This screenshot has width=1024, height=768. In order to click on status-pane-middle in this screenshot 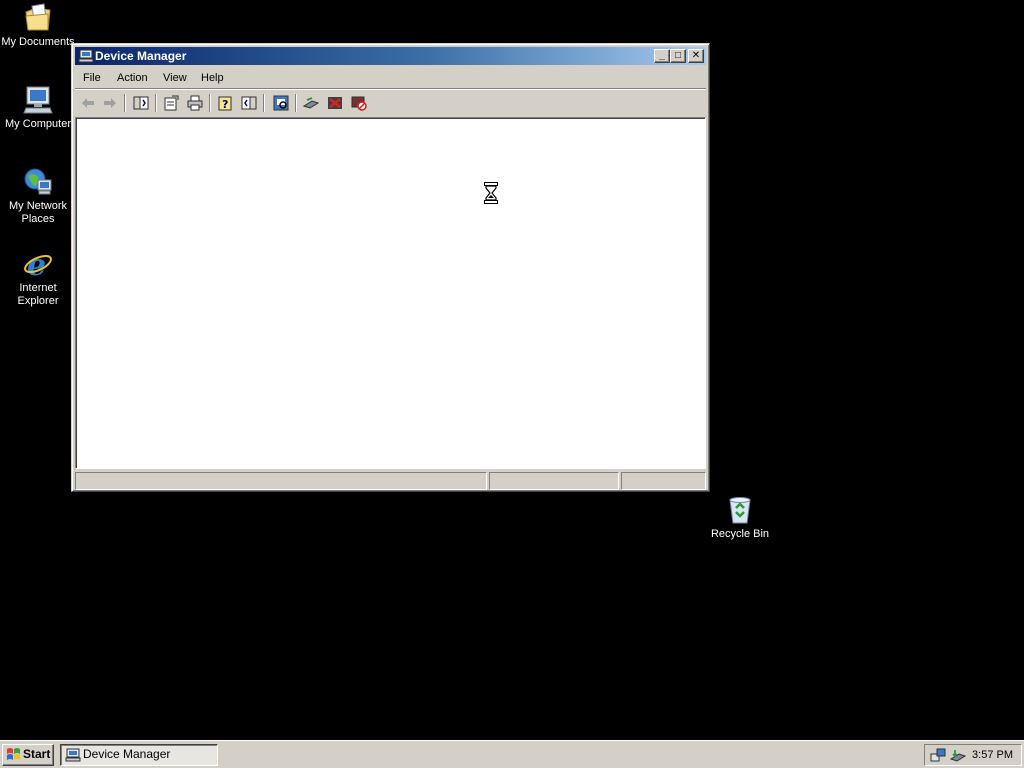, I will do `click(554, 481)`.